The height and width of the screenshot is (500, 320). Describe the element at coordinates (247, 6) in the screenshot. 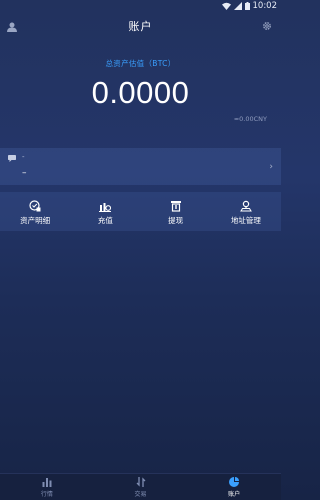

I see `battery-icon` at that location.